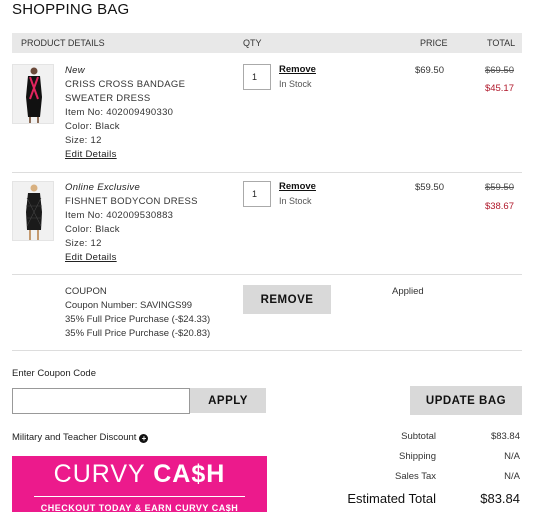  What do you see at coordinates (415, 476) in the screenshot?
I see `sales-tax-label: Sales Tax` at bounding box center [415, 476].